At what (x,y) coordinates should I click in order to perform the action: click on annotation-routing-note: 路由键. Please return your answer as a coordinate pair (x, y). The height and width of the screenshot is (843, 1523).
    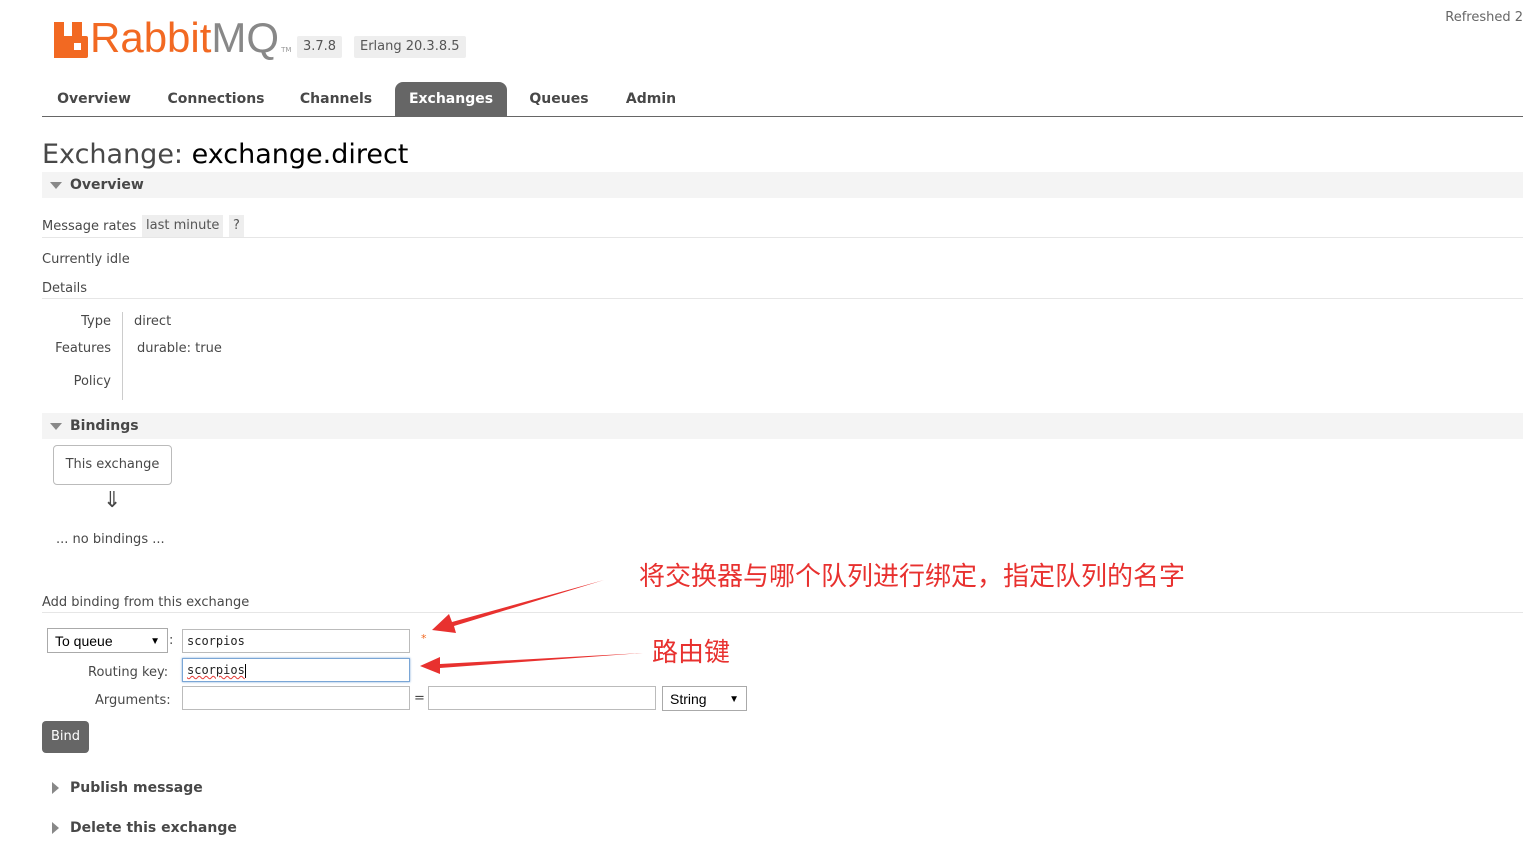
    Looking at the image, I should click on (691, 653).